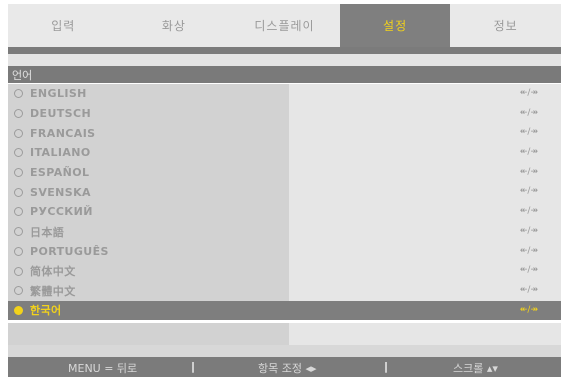 The image size is (566, 377). I want to click on language-option: 한국어 ↞/↠, so click(284, 310).